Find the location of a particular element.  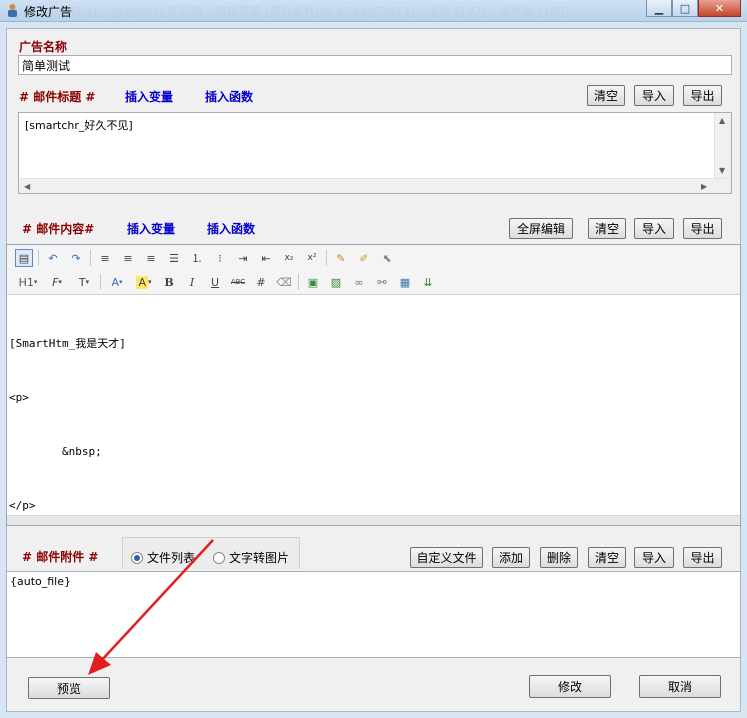

content-insert-variable-link: 插入变量 is located at coordinates (151, 228).